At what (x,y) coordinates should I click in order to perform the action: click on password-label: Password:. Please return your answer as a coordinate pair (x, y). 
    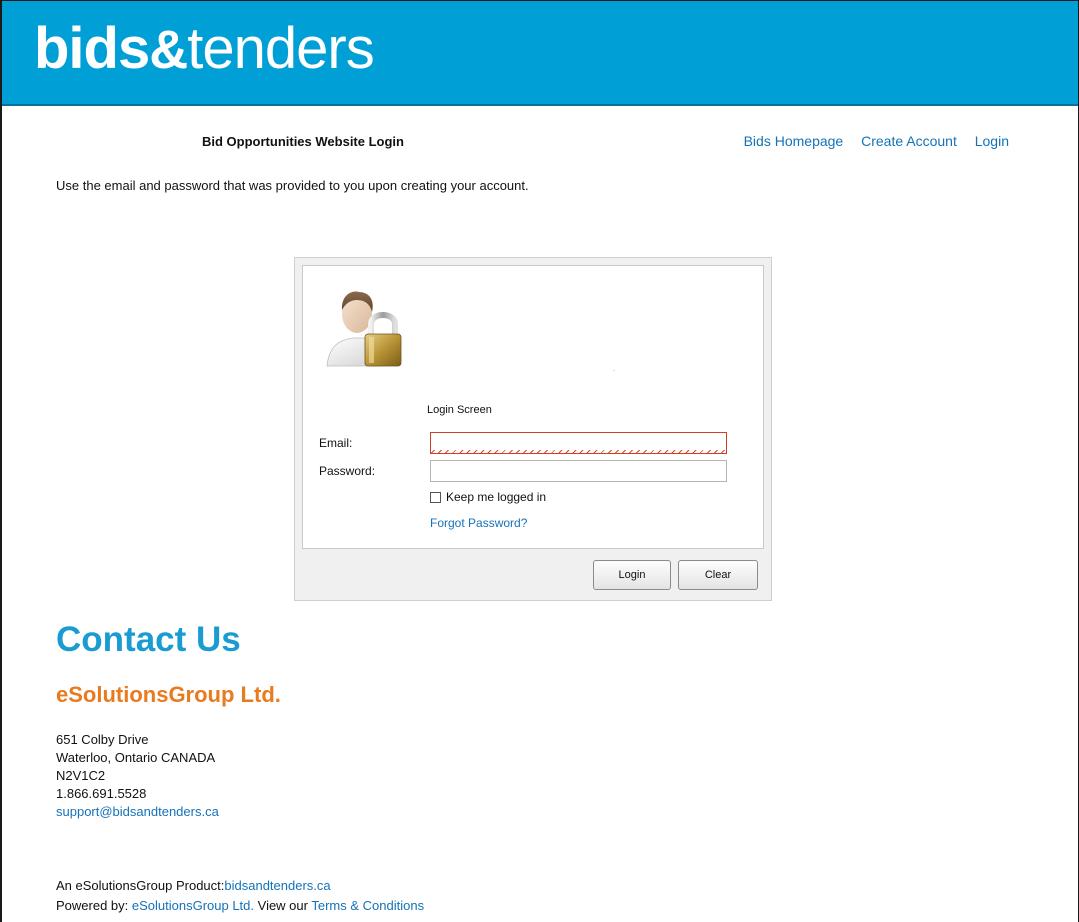
    Looking at the image, I should click on (347, 471).